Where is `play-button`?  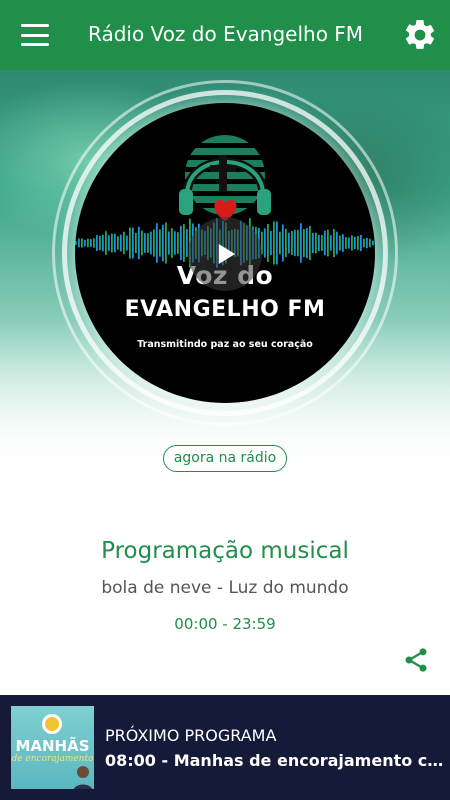 play-button is located at coordinates (225, 254).